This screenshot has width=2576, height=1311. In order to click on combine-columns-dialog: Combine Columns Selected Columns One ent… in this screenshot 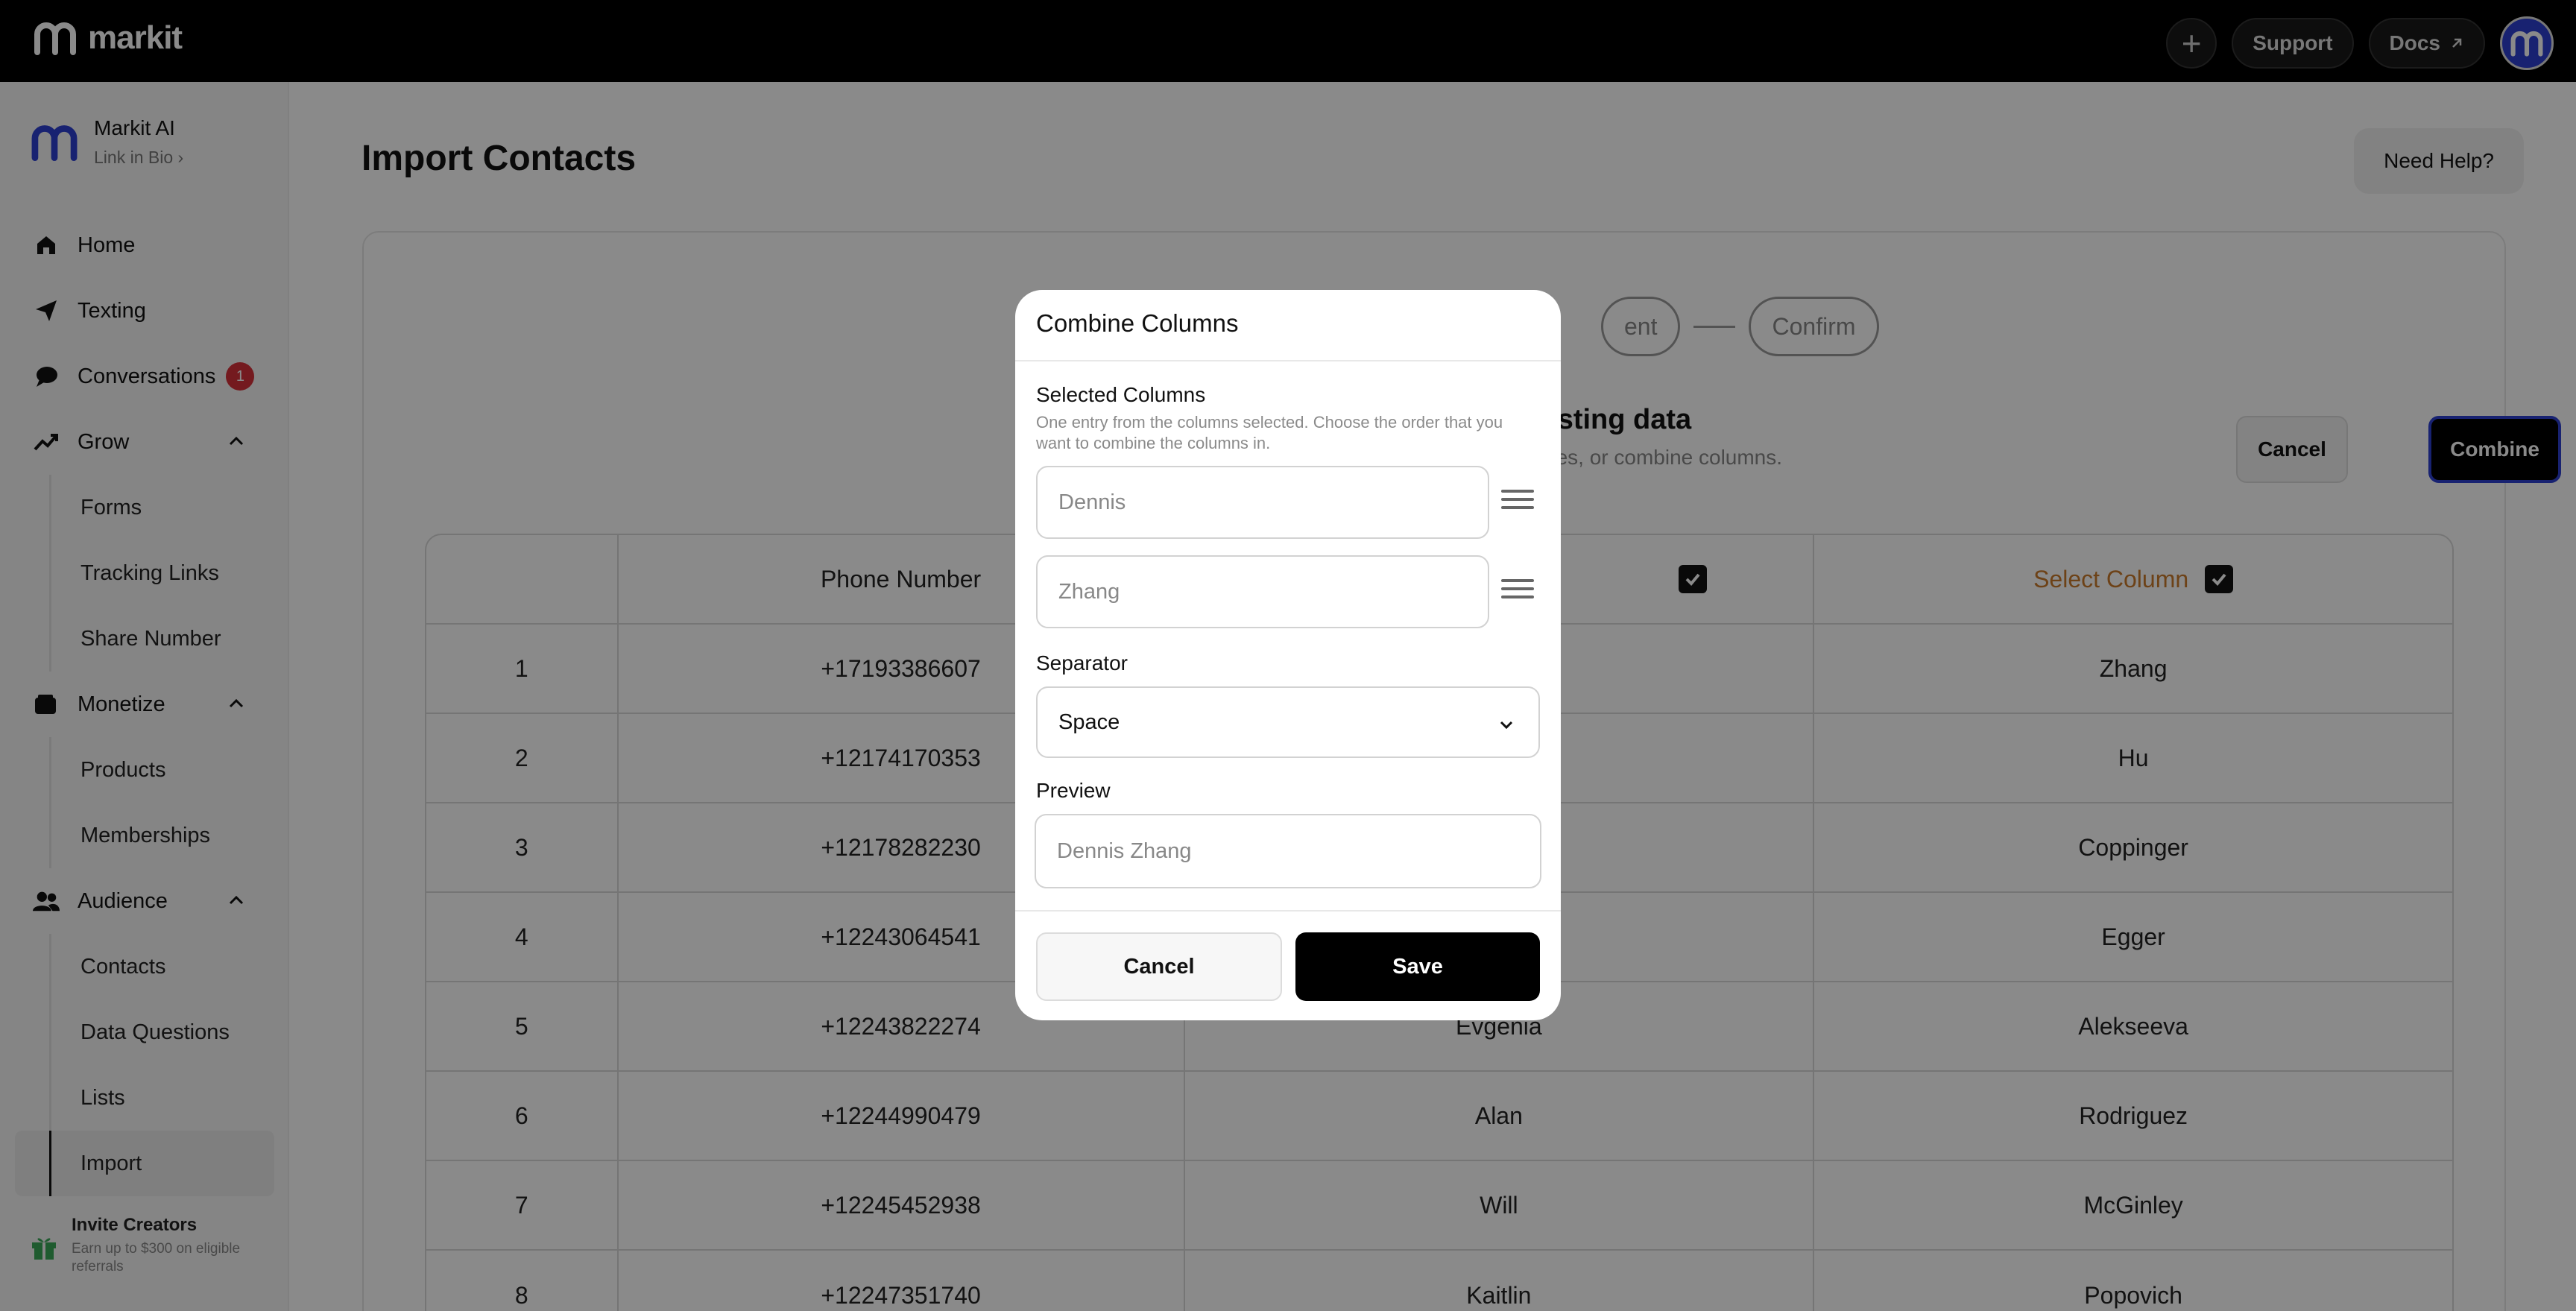, I will do `click(1288, 655)`.